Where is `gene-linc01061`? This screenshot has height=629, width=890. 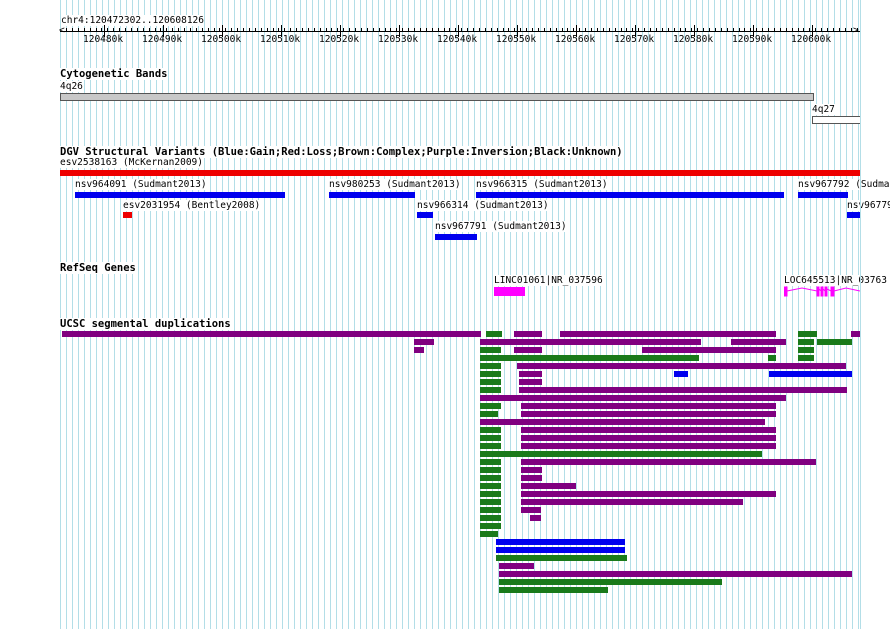
gene-linc01061 is located at coordinates (509, 291).